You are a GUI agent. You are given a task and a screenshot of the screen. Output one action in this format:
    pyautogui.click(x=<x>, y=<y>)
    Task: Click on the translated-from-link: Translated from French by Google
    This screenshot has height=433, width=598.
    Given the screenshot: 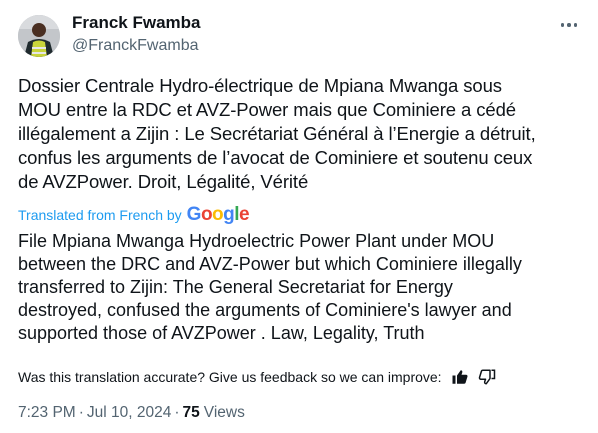 What is the action you would take?
    pyautogui.click(x=134, y=214)
    